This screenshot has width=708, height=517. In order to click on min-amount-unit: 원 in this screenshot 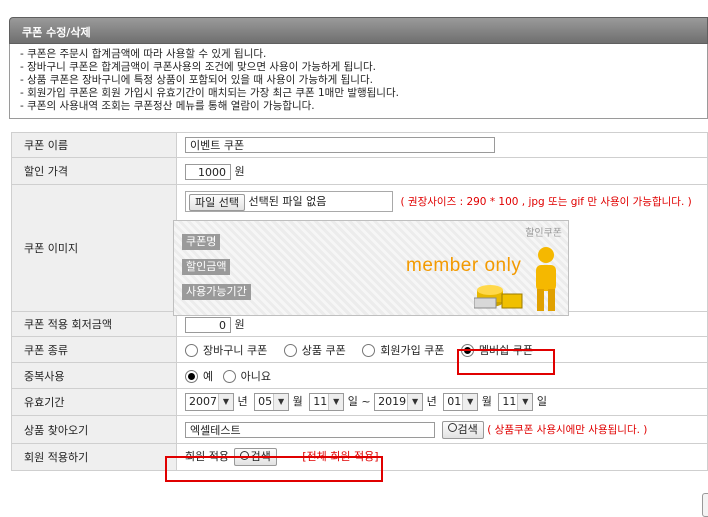, I will do `click(239, 324)`.